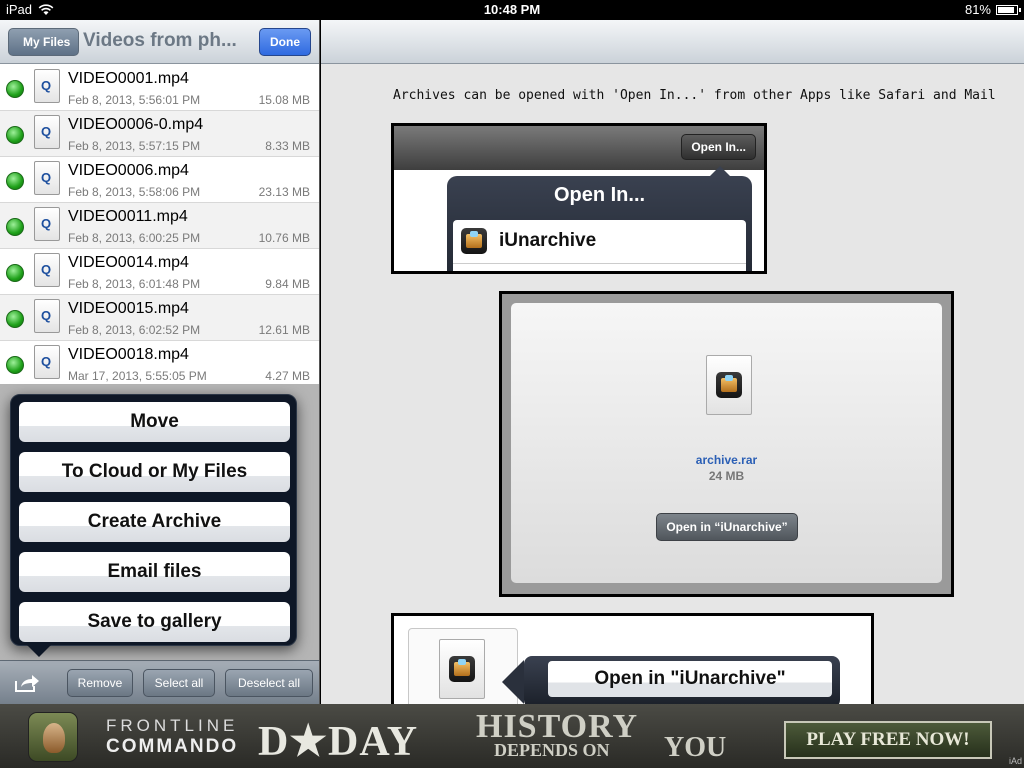 This screenshot has height=768, width=1024. Describe the element at coordinates (128, 78) in the screenshot. I see `file-name: VIDEO0001.mp4` at that location.